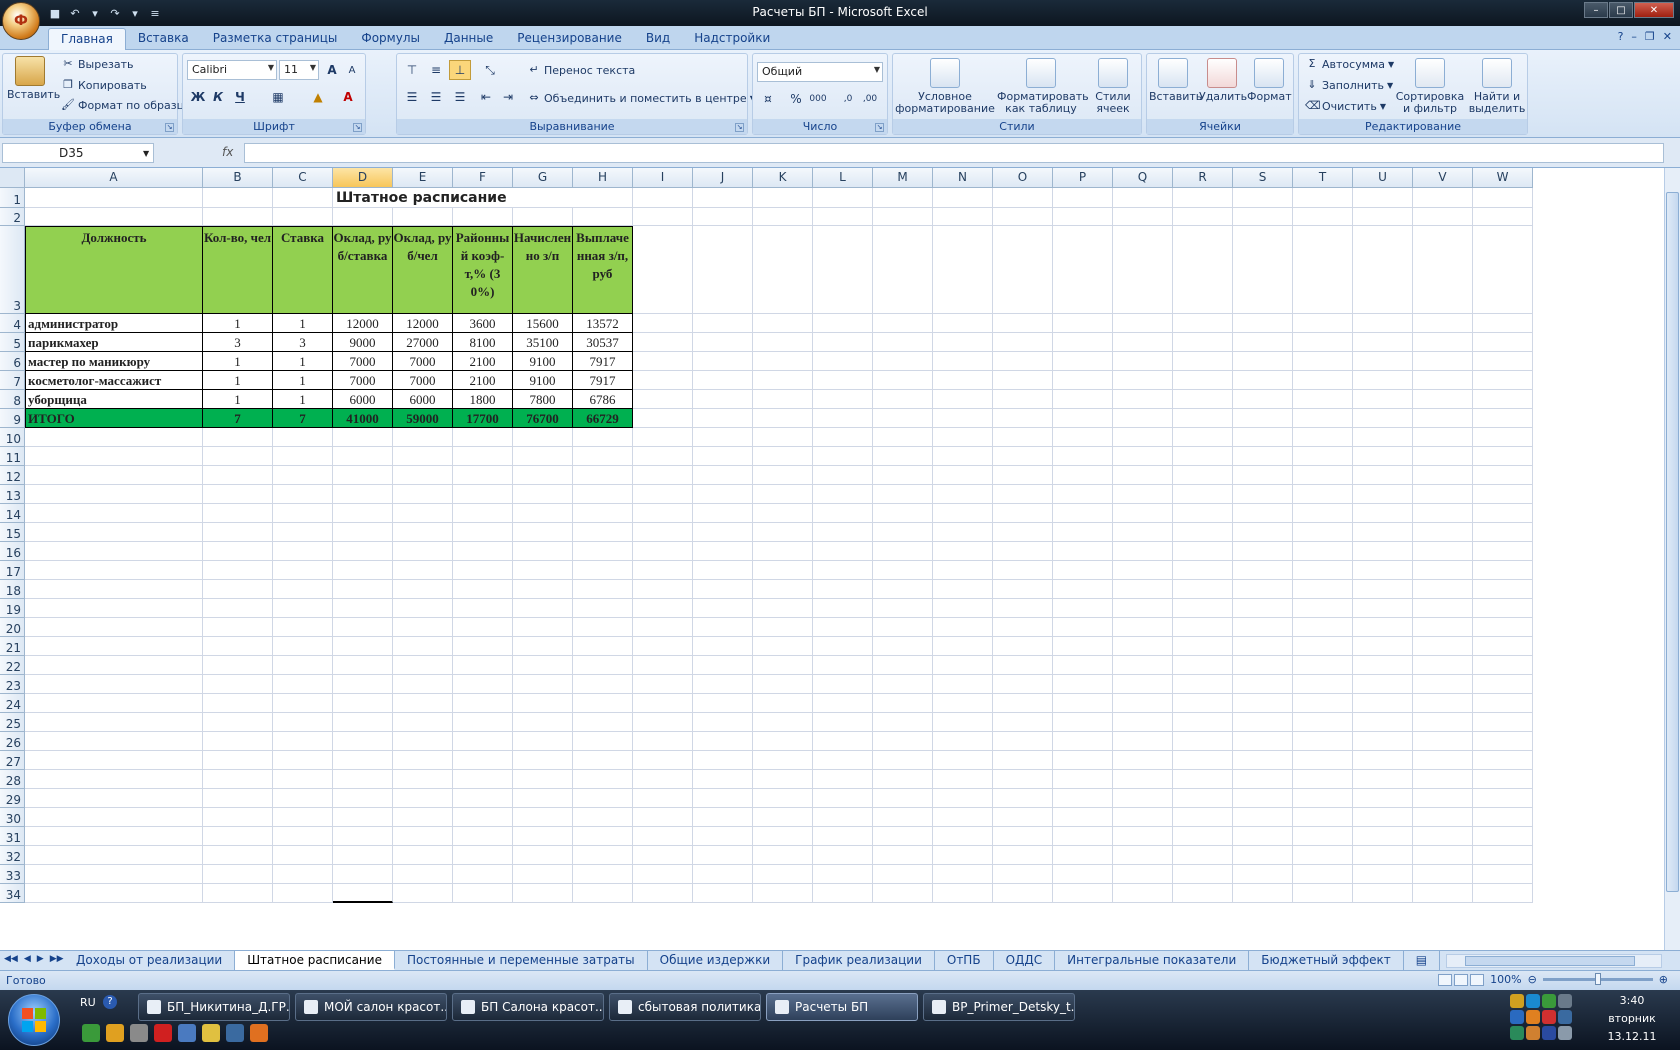  Describe the element at coordinates (115, 1033) in the screenshot. I see `icq-icon` at that location.